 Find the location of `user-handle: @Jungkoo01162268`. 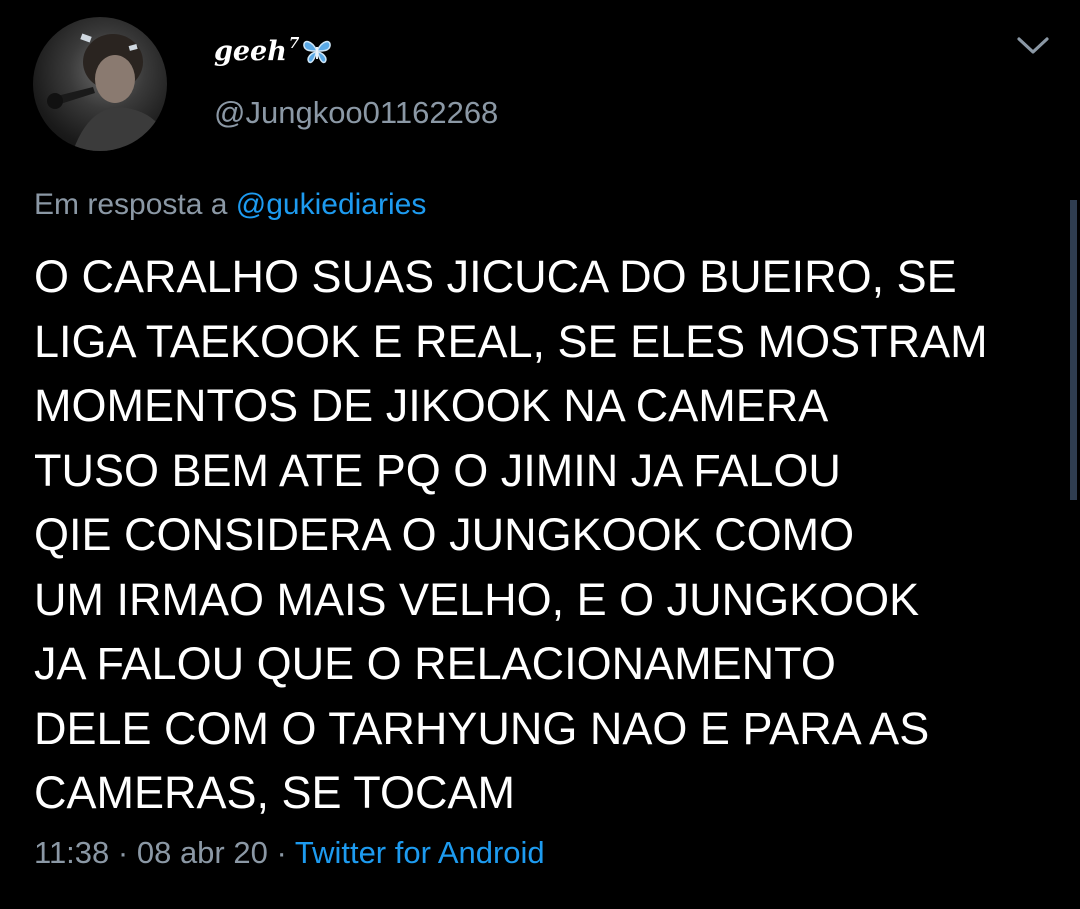

user-handle: @Jungkoo01162268 is located at coordinates (356, 113).